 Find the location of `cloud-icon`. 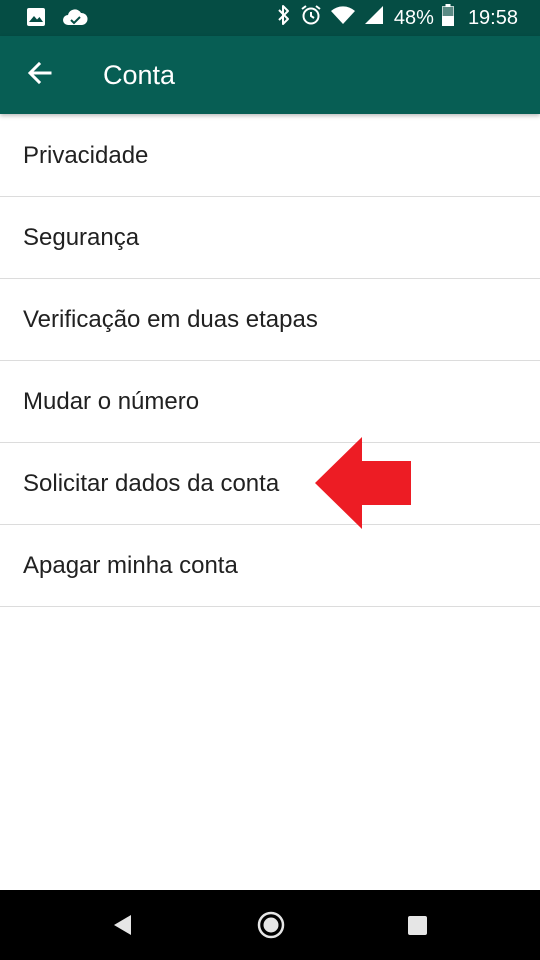

cloud-icon is located at coordinates (75, 19).